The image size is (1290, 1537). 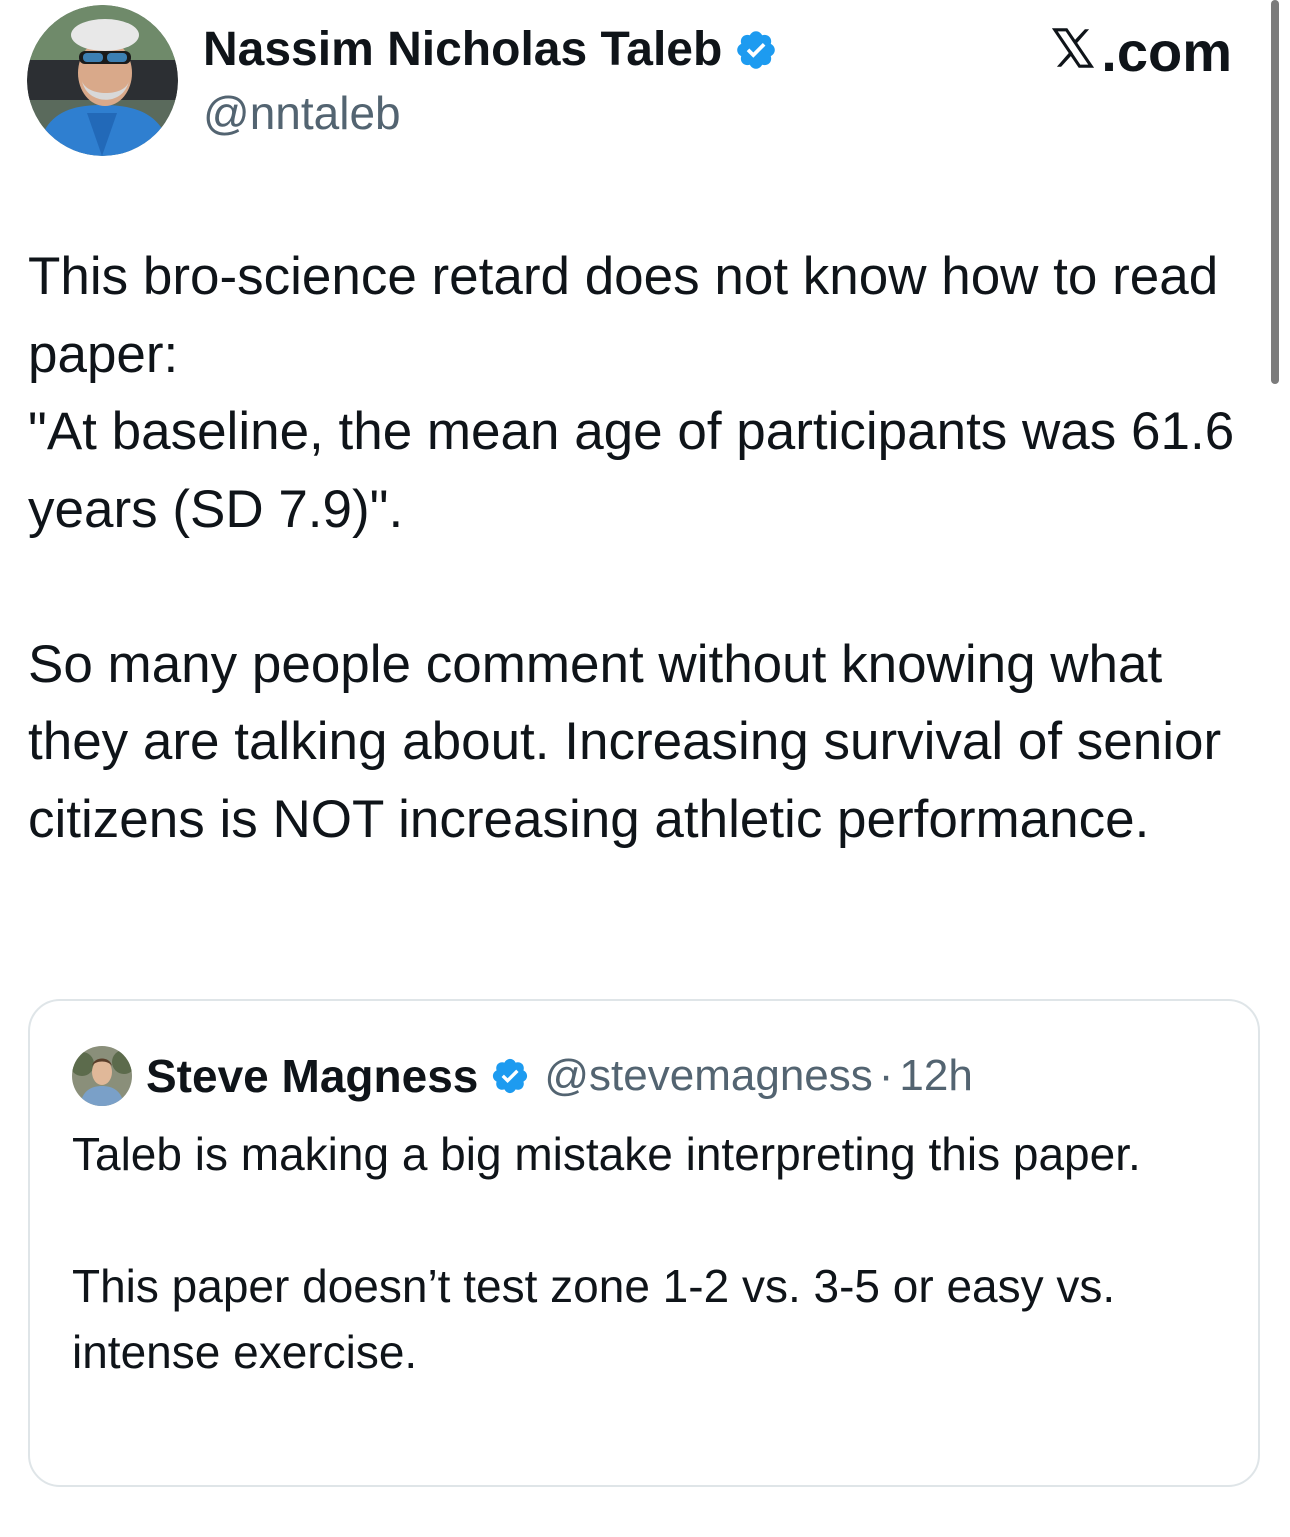 I want to click on author-handle: @nntaleb, so click(x=302, y=113).